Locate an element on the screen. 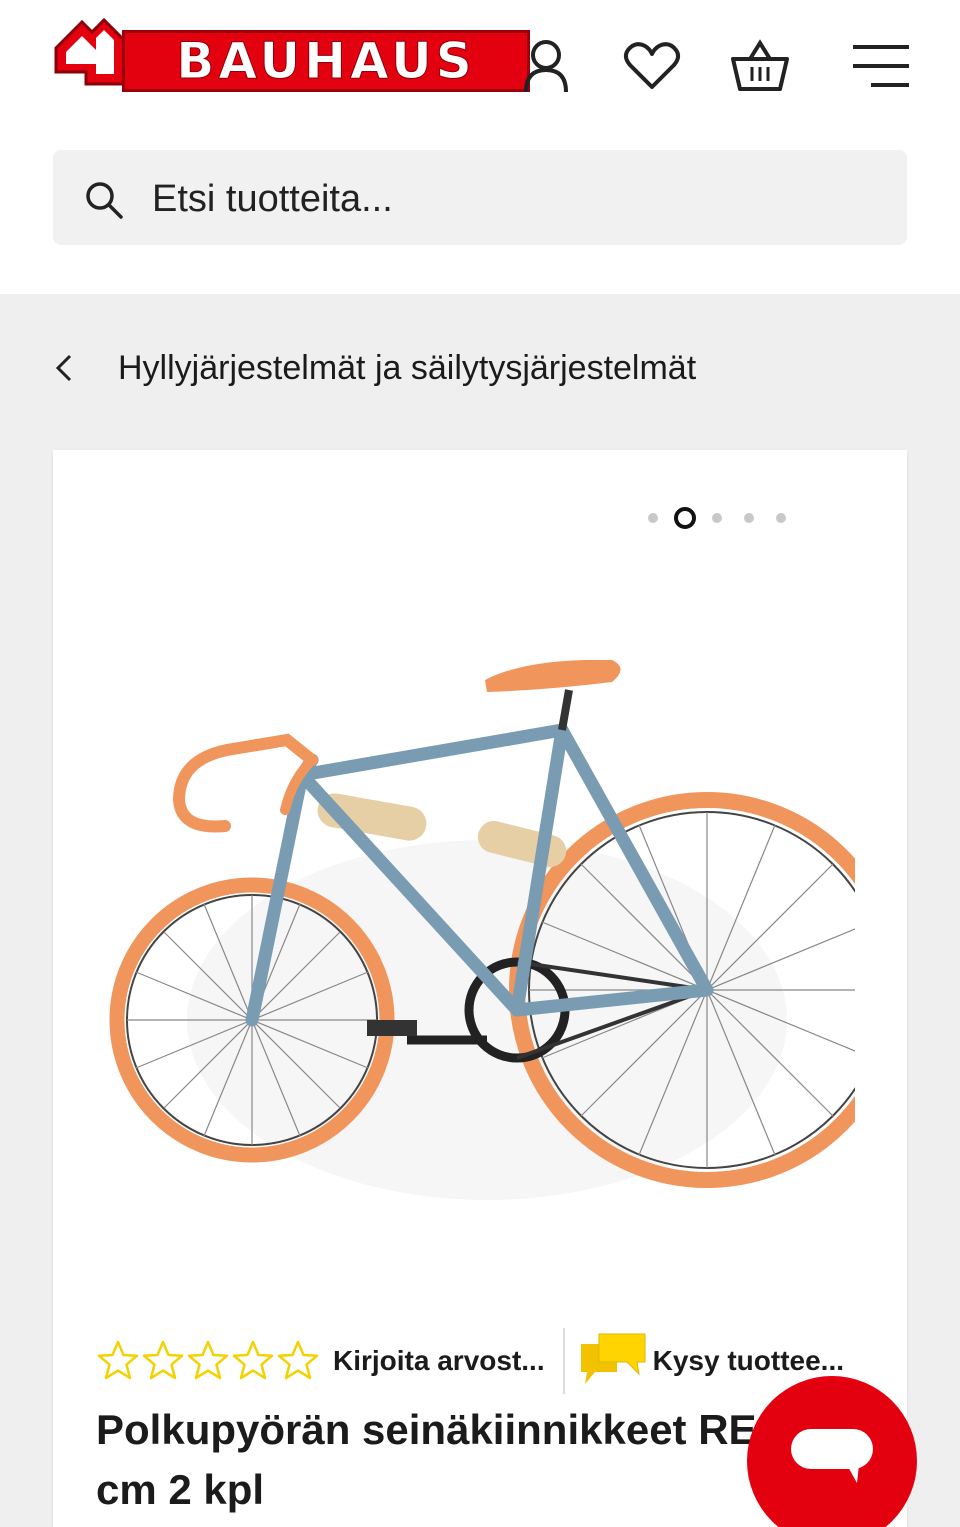 The image size is (960, 1527). gallery-pagination is located at coordinates (717, 518).